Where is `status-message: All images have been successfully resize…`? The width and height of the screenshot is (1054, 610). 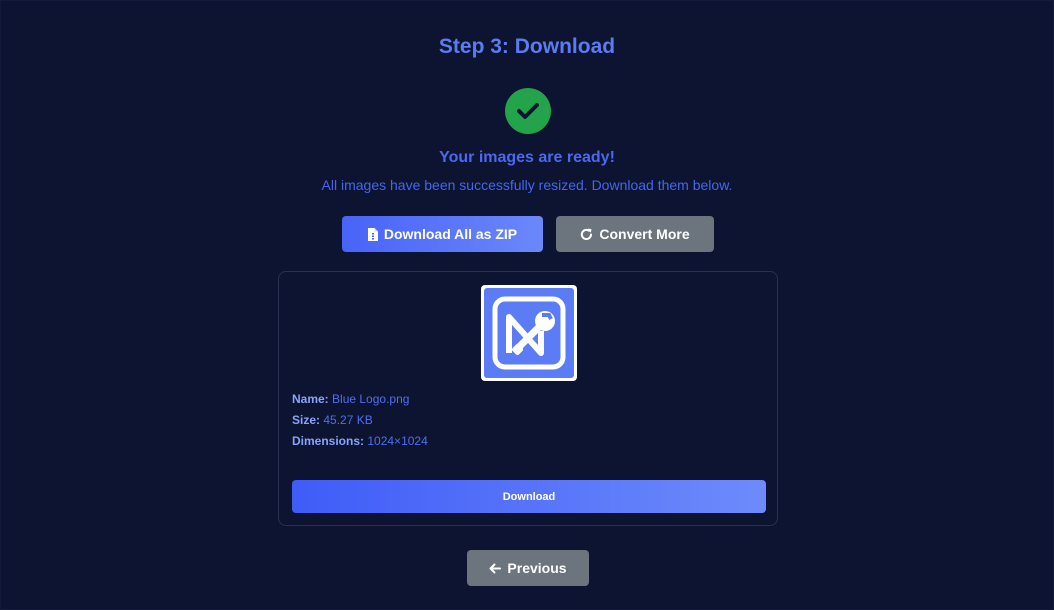 status-message: All images have been successfully resize… is located at coordinates (527, 185).